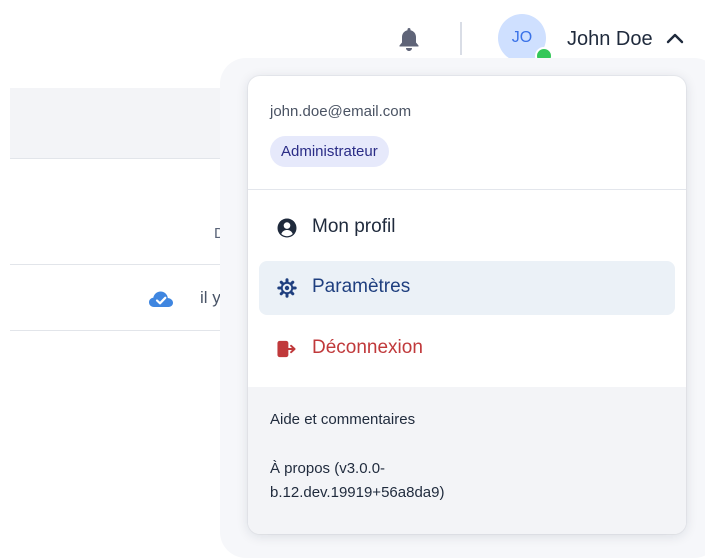  Describe the element at coordinates (467, 288) in the screenshot. I see `menu-item-settings: Paramètres` at that location.